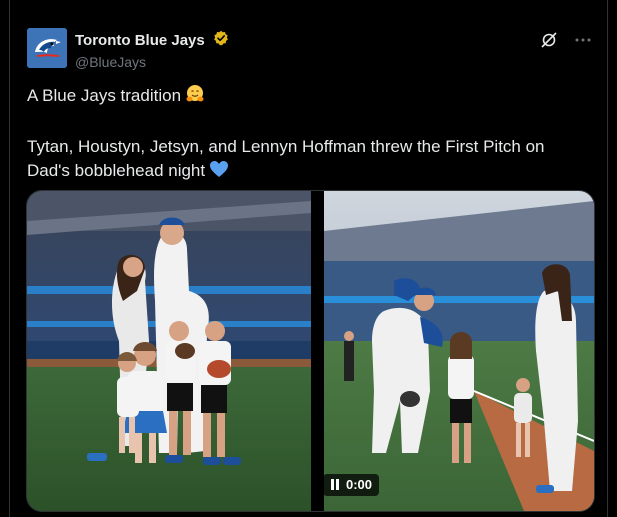 This screenshot has width=617, height=517. What do you see at coordinates (335, 485) in the screenshot?
I see `pause-icon` at bounding box center [335, 485].